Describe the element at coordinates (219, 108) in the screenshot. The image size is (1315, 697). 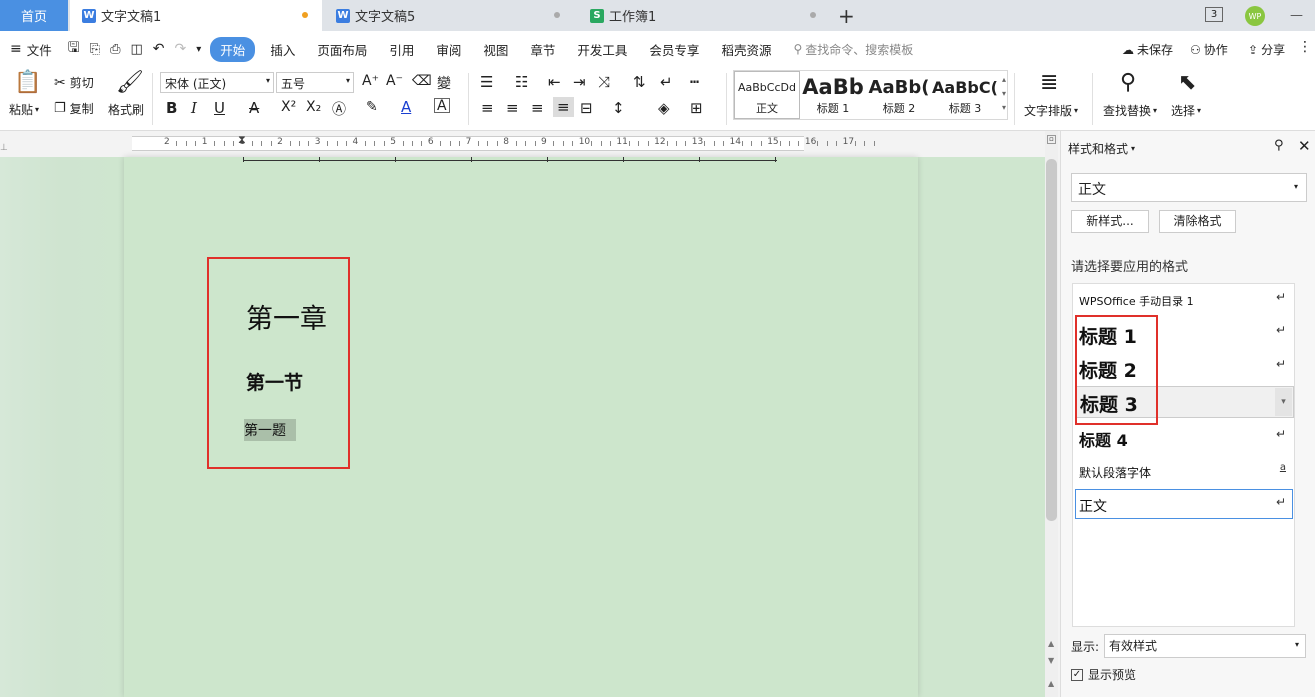
I see `underline-icon: U` at that location.